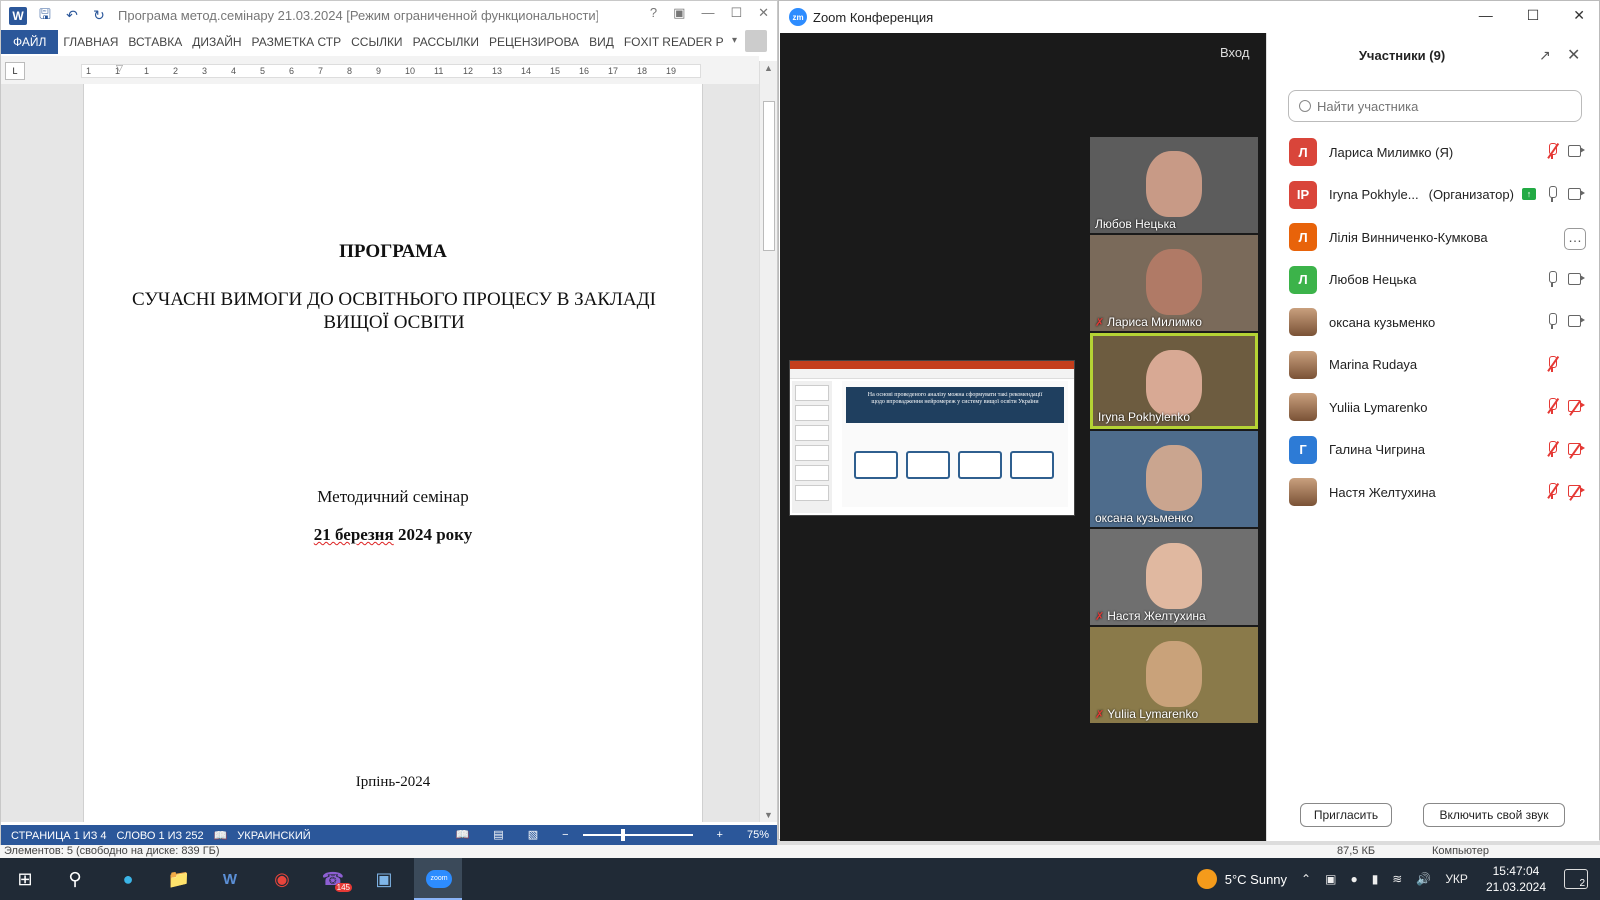  I want to click on tab-review: РЕЦЕНЗИРОВА, so click(534, 42).